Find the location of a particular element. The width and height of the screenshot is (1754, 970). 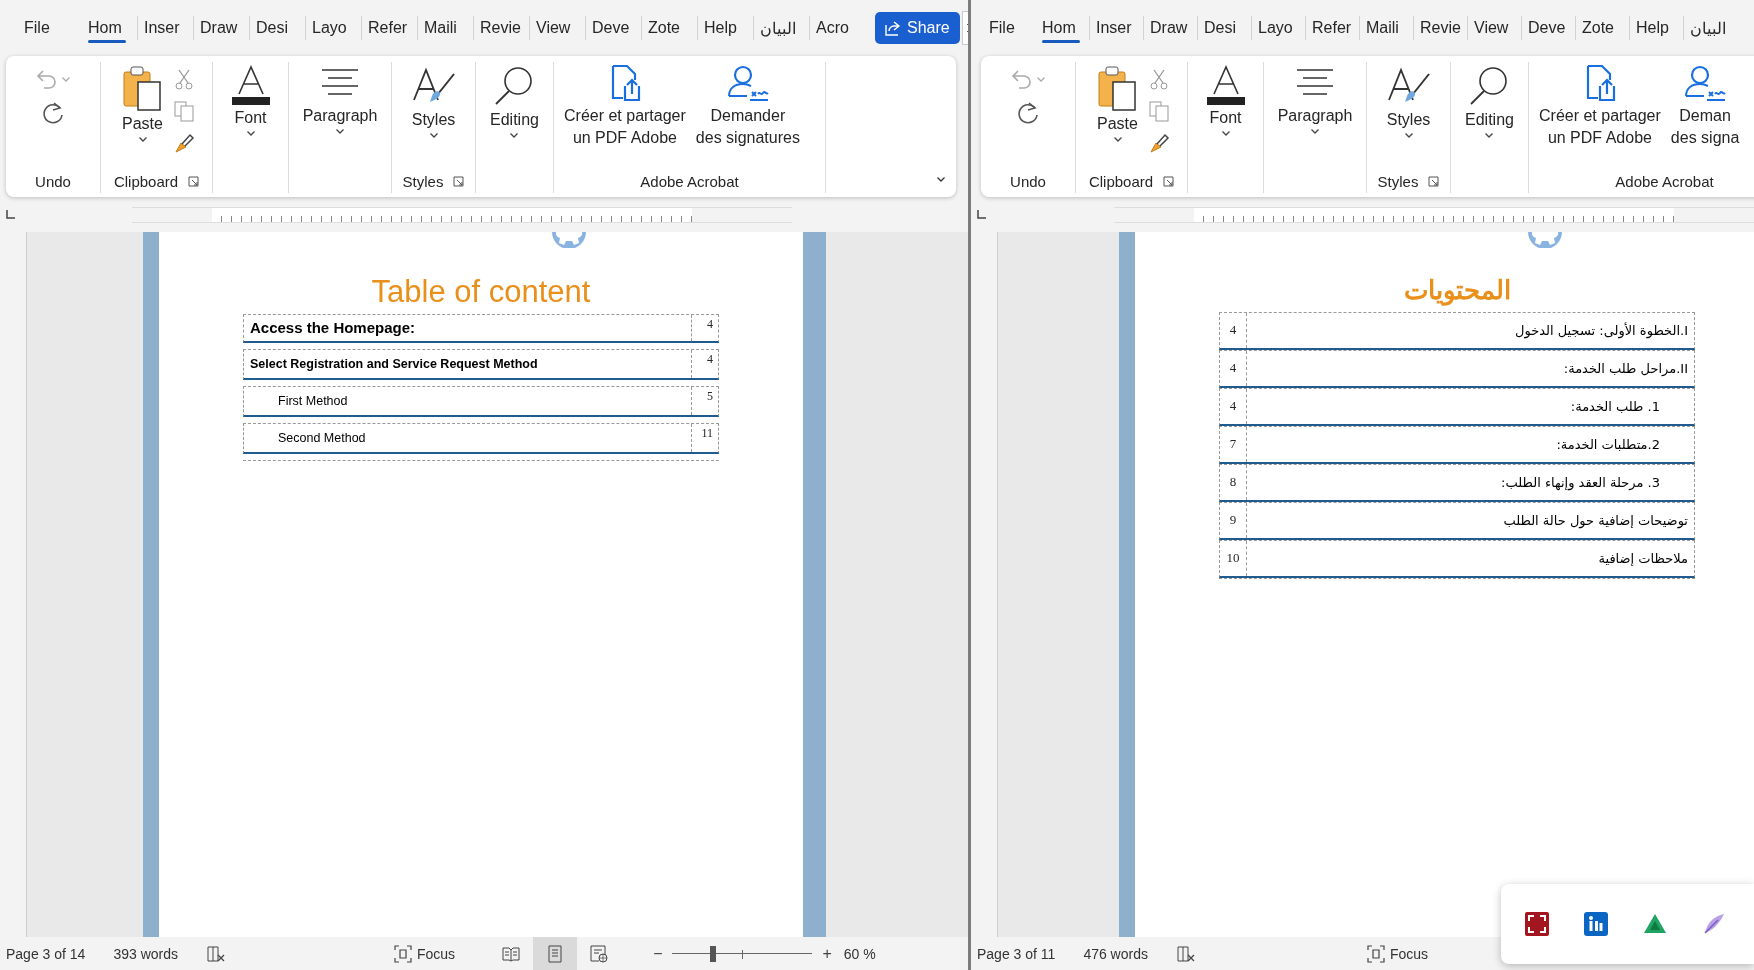

toc-entry: Select Registration and Service Request Method is located at coordinates (467, 364).